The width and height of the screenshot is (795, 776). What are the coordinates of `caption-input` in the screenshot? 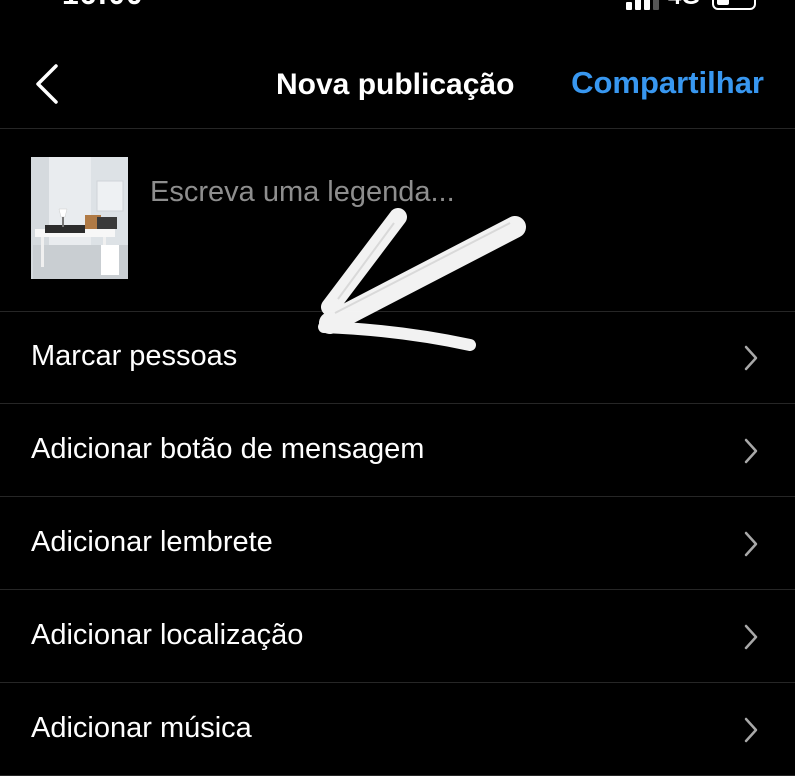 It's located at (450, 192).